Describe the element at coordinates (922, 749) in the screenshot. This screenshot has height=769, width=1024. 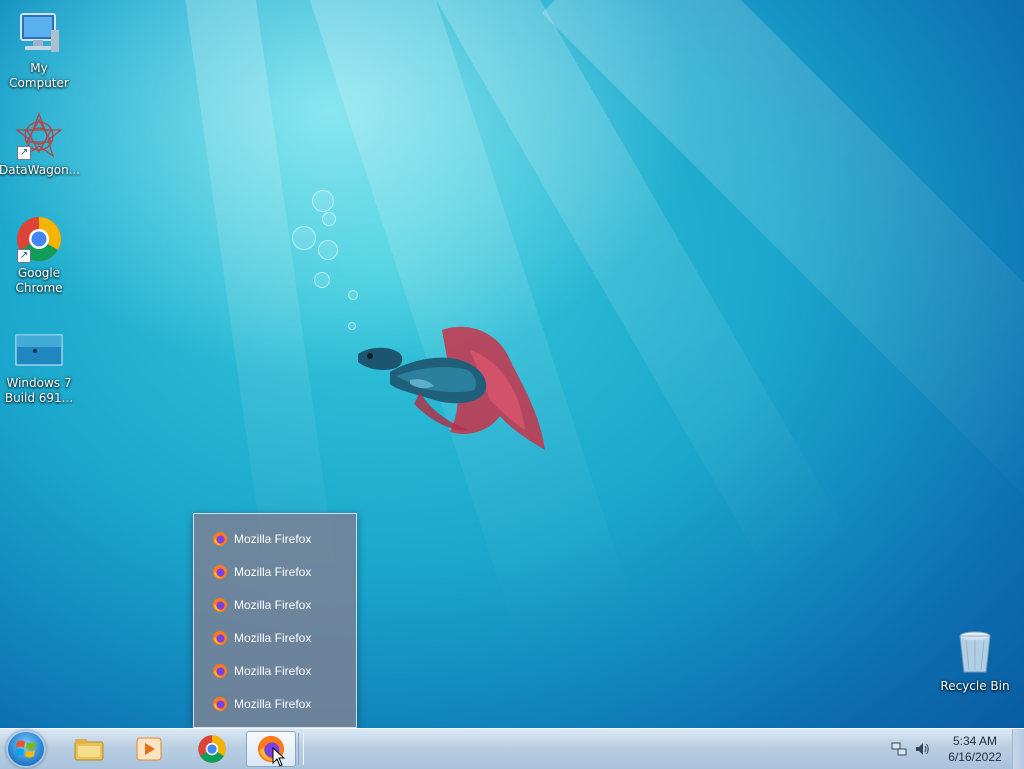
I see `volume-icon` at that location.